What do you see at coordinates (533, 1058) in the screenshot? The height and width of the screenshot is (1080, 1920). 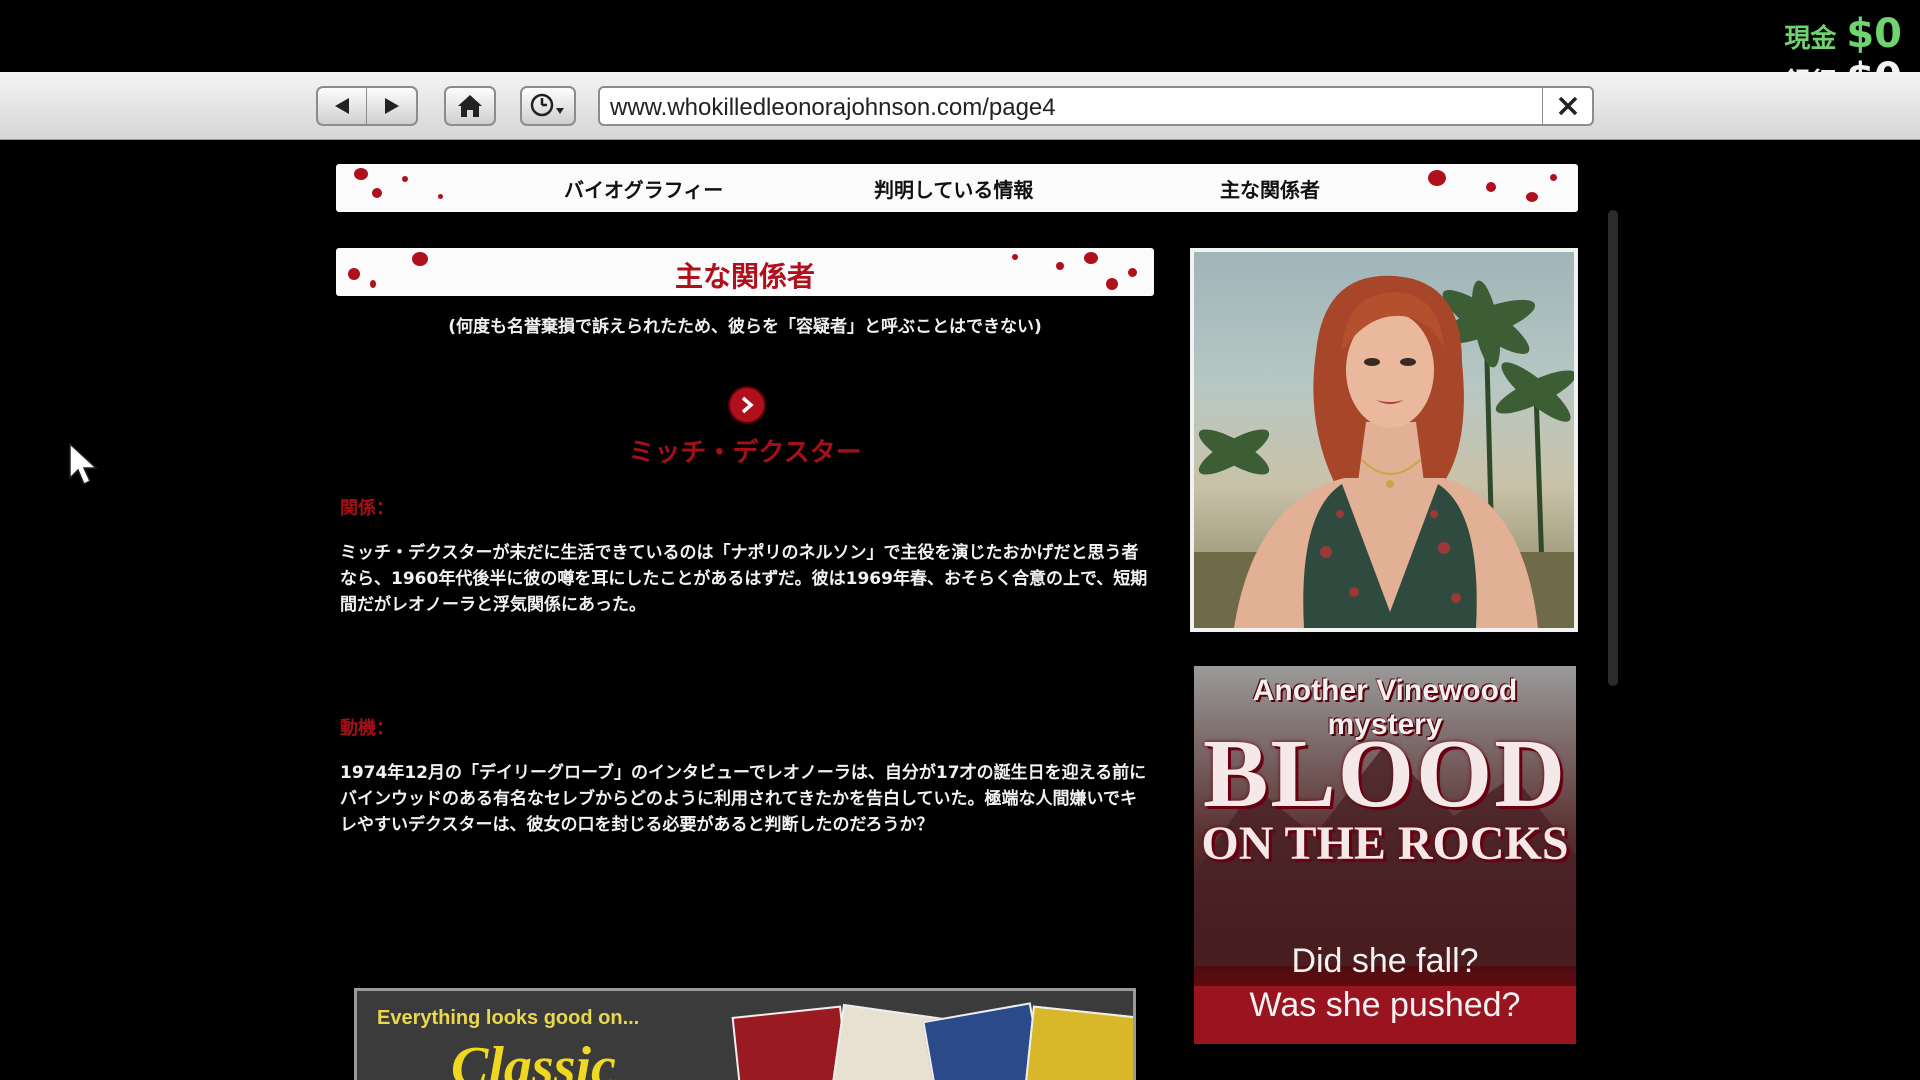 I see `bottom-ad-brand: Classic` at bounding box center [533, 1058].